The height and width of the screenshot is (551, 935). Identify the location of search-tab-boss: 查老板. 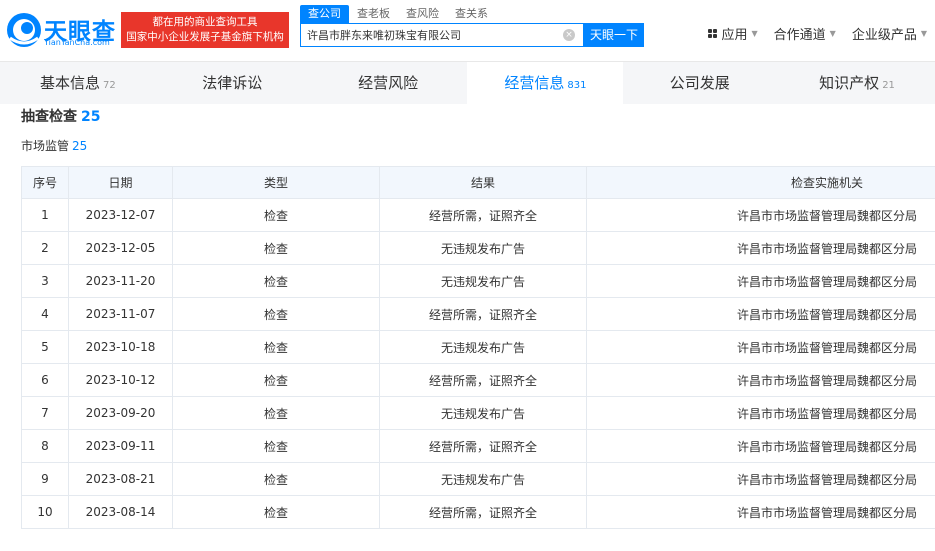
(373, 14).